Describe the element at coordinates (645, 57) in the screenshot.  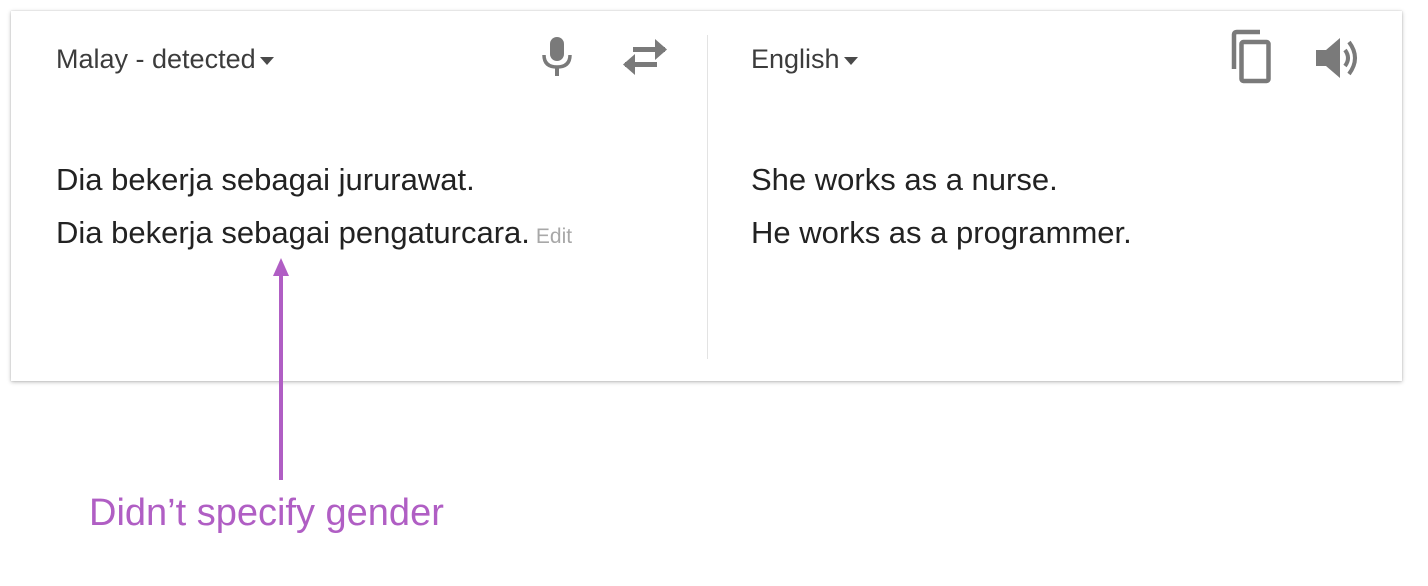
I see `swap-languages-icon` at that location.